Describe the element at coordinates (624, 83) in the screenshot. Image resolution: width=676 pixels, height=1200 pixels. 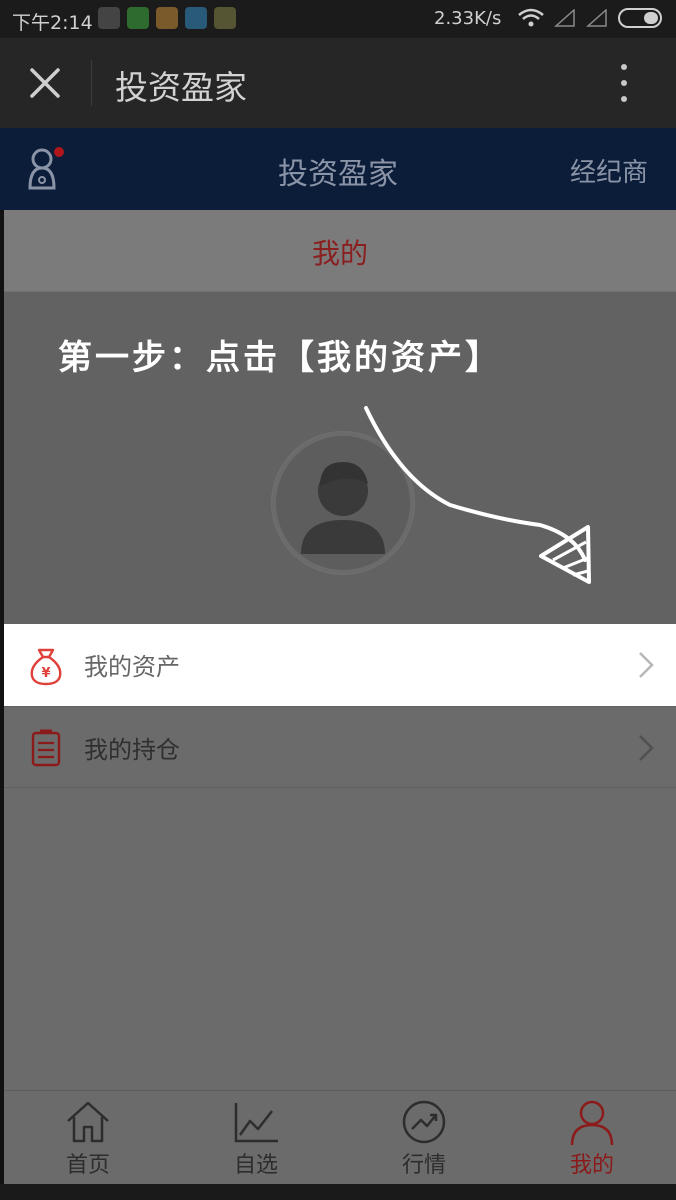
I see `more-menu-icon` at that location.